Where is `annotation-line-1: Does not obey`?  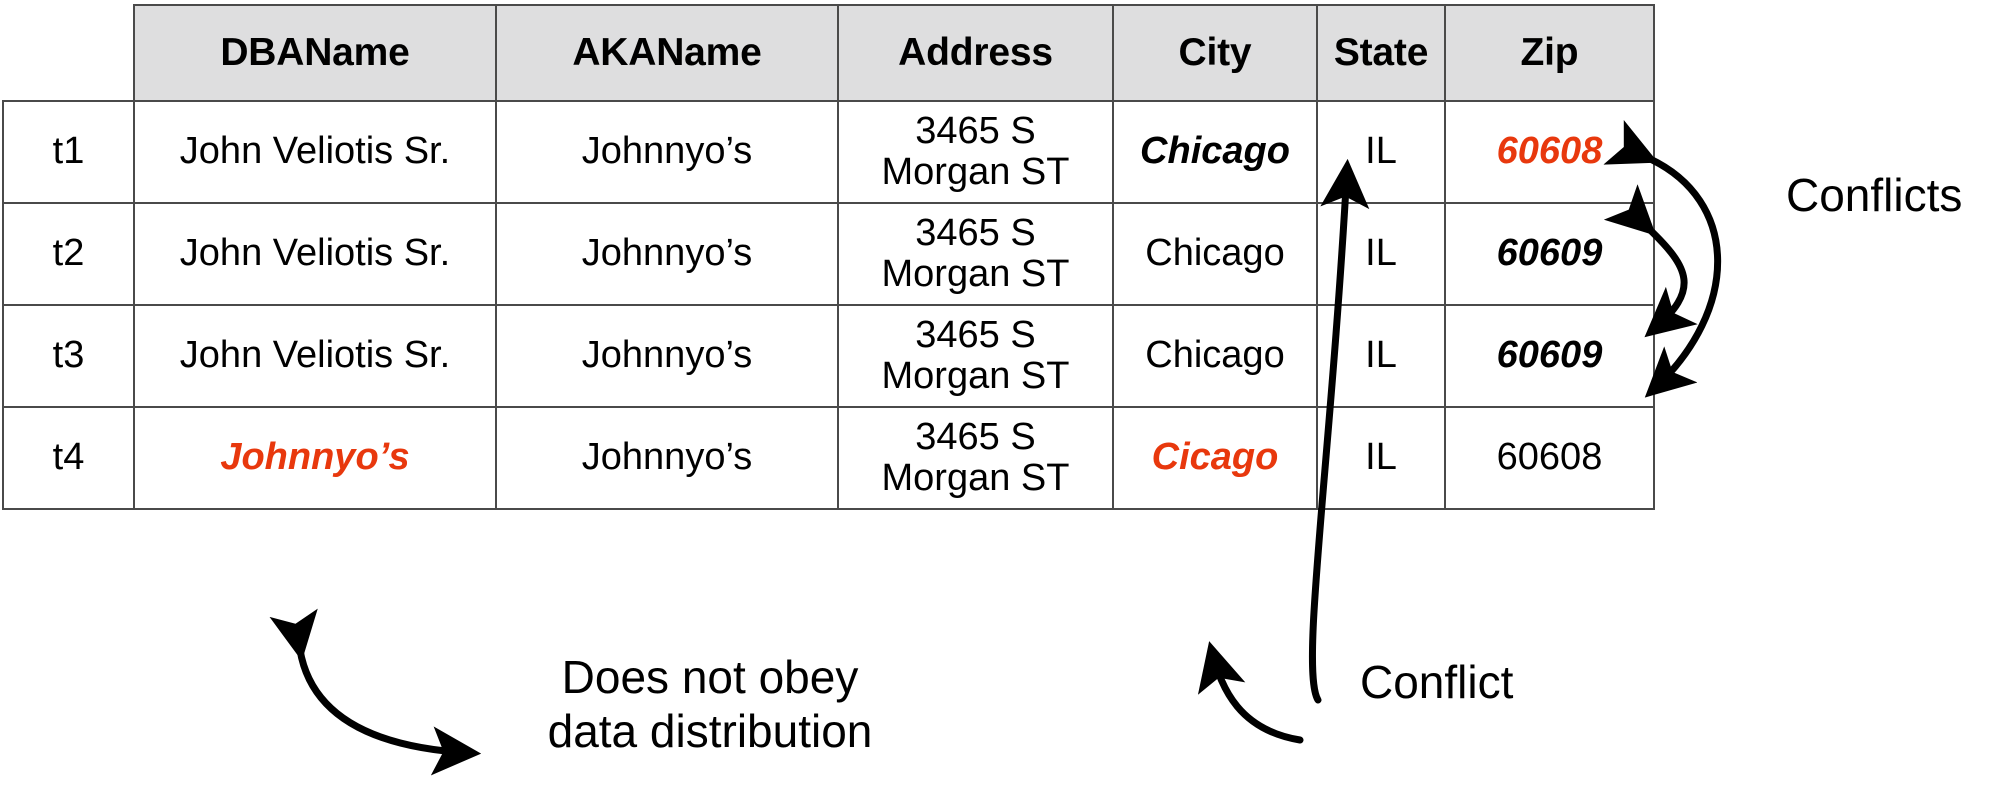 annotation-line-1: Does not obey is located at coordinates (710, 677).